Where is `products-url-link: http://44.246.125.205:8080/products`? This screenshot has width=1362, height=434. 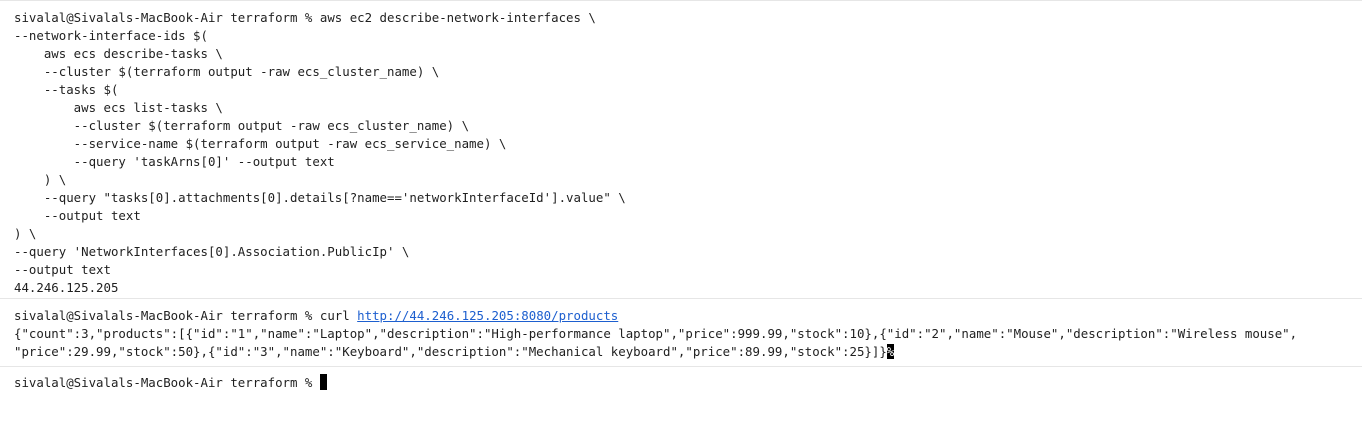
products-url-link: http://44.246.125.205:8080/products is located at coordinates (487, 315).